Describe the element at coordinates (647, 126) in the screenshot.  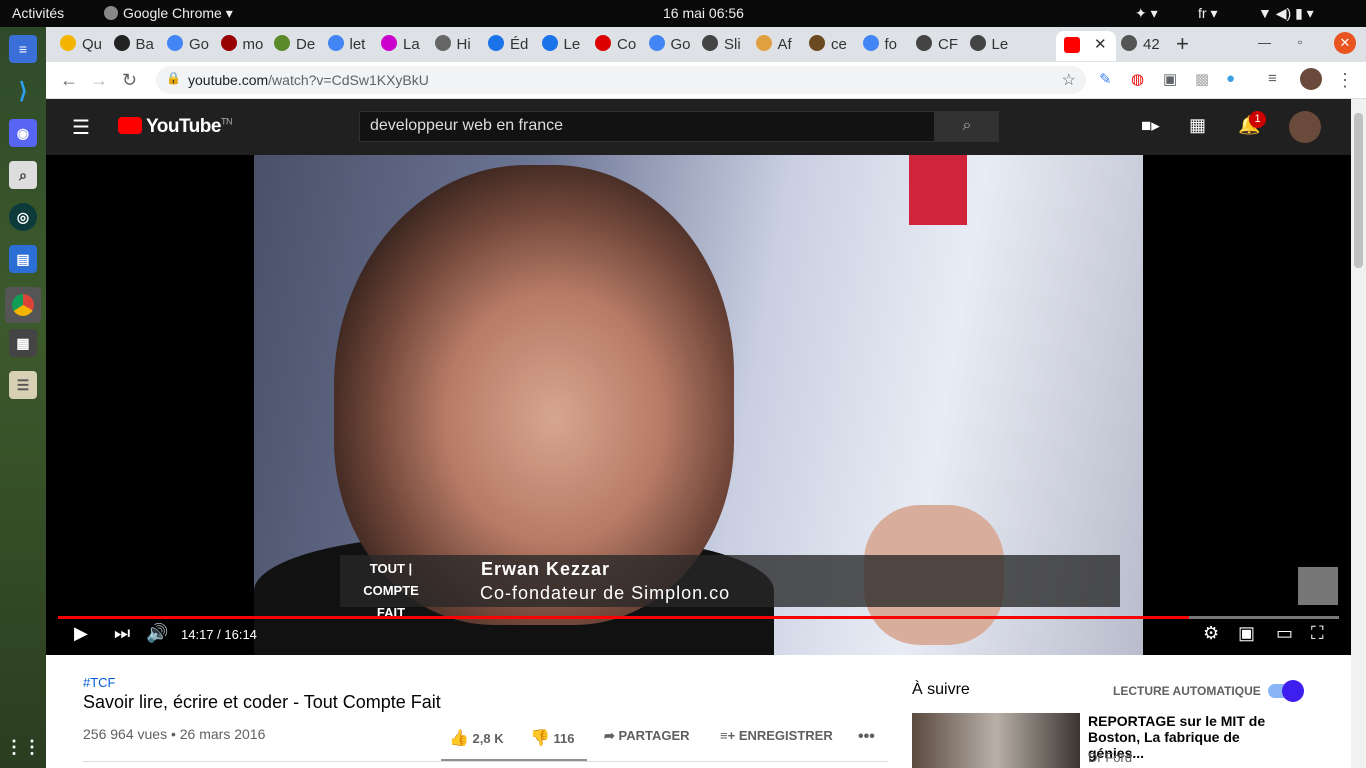
I see `search-input: developpeur web en france` at that location.